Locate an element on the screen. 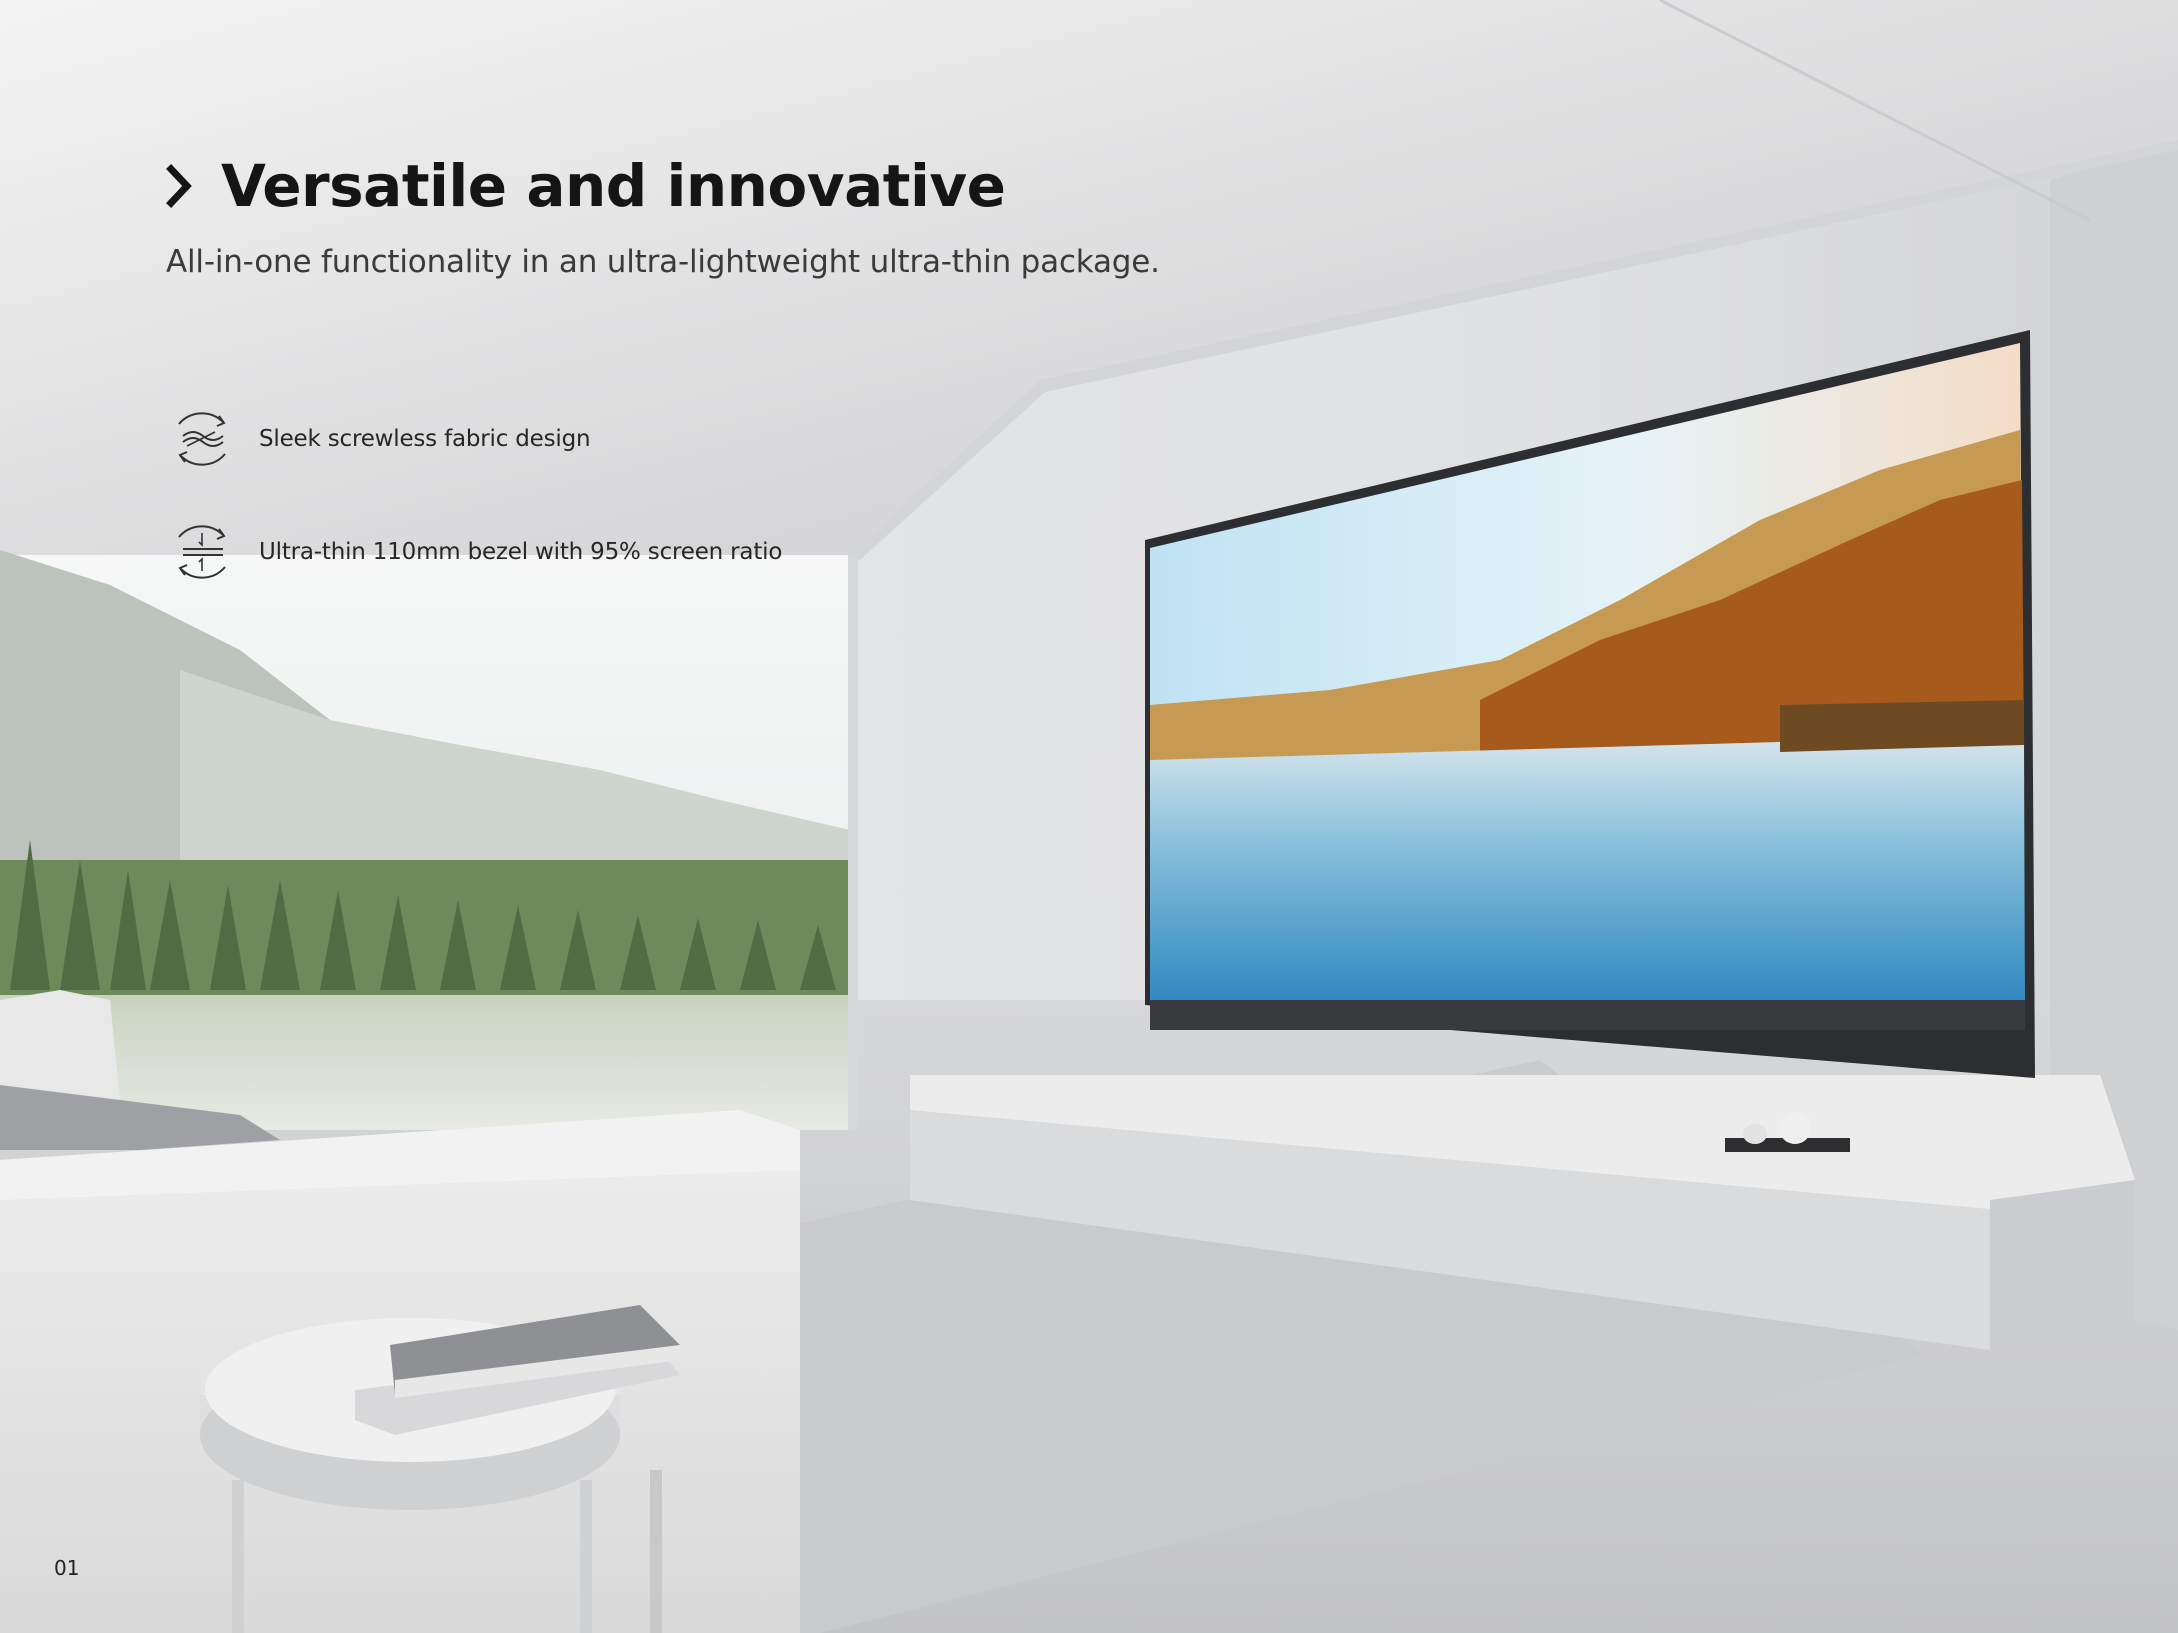 The height and width of the screenshot is (1633, 2178). feature-item-fabric: Sleek screwless fabric design is located at coordinates (378, 439).